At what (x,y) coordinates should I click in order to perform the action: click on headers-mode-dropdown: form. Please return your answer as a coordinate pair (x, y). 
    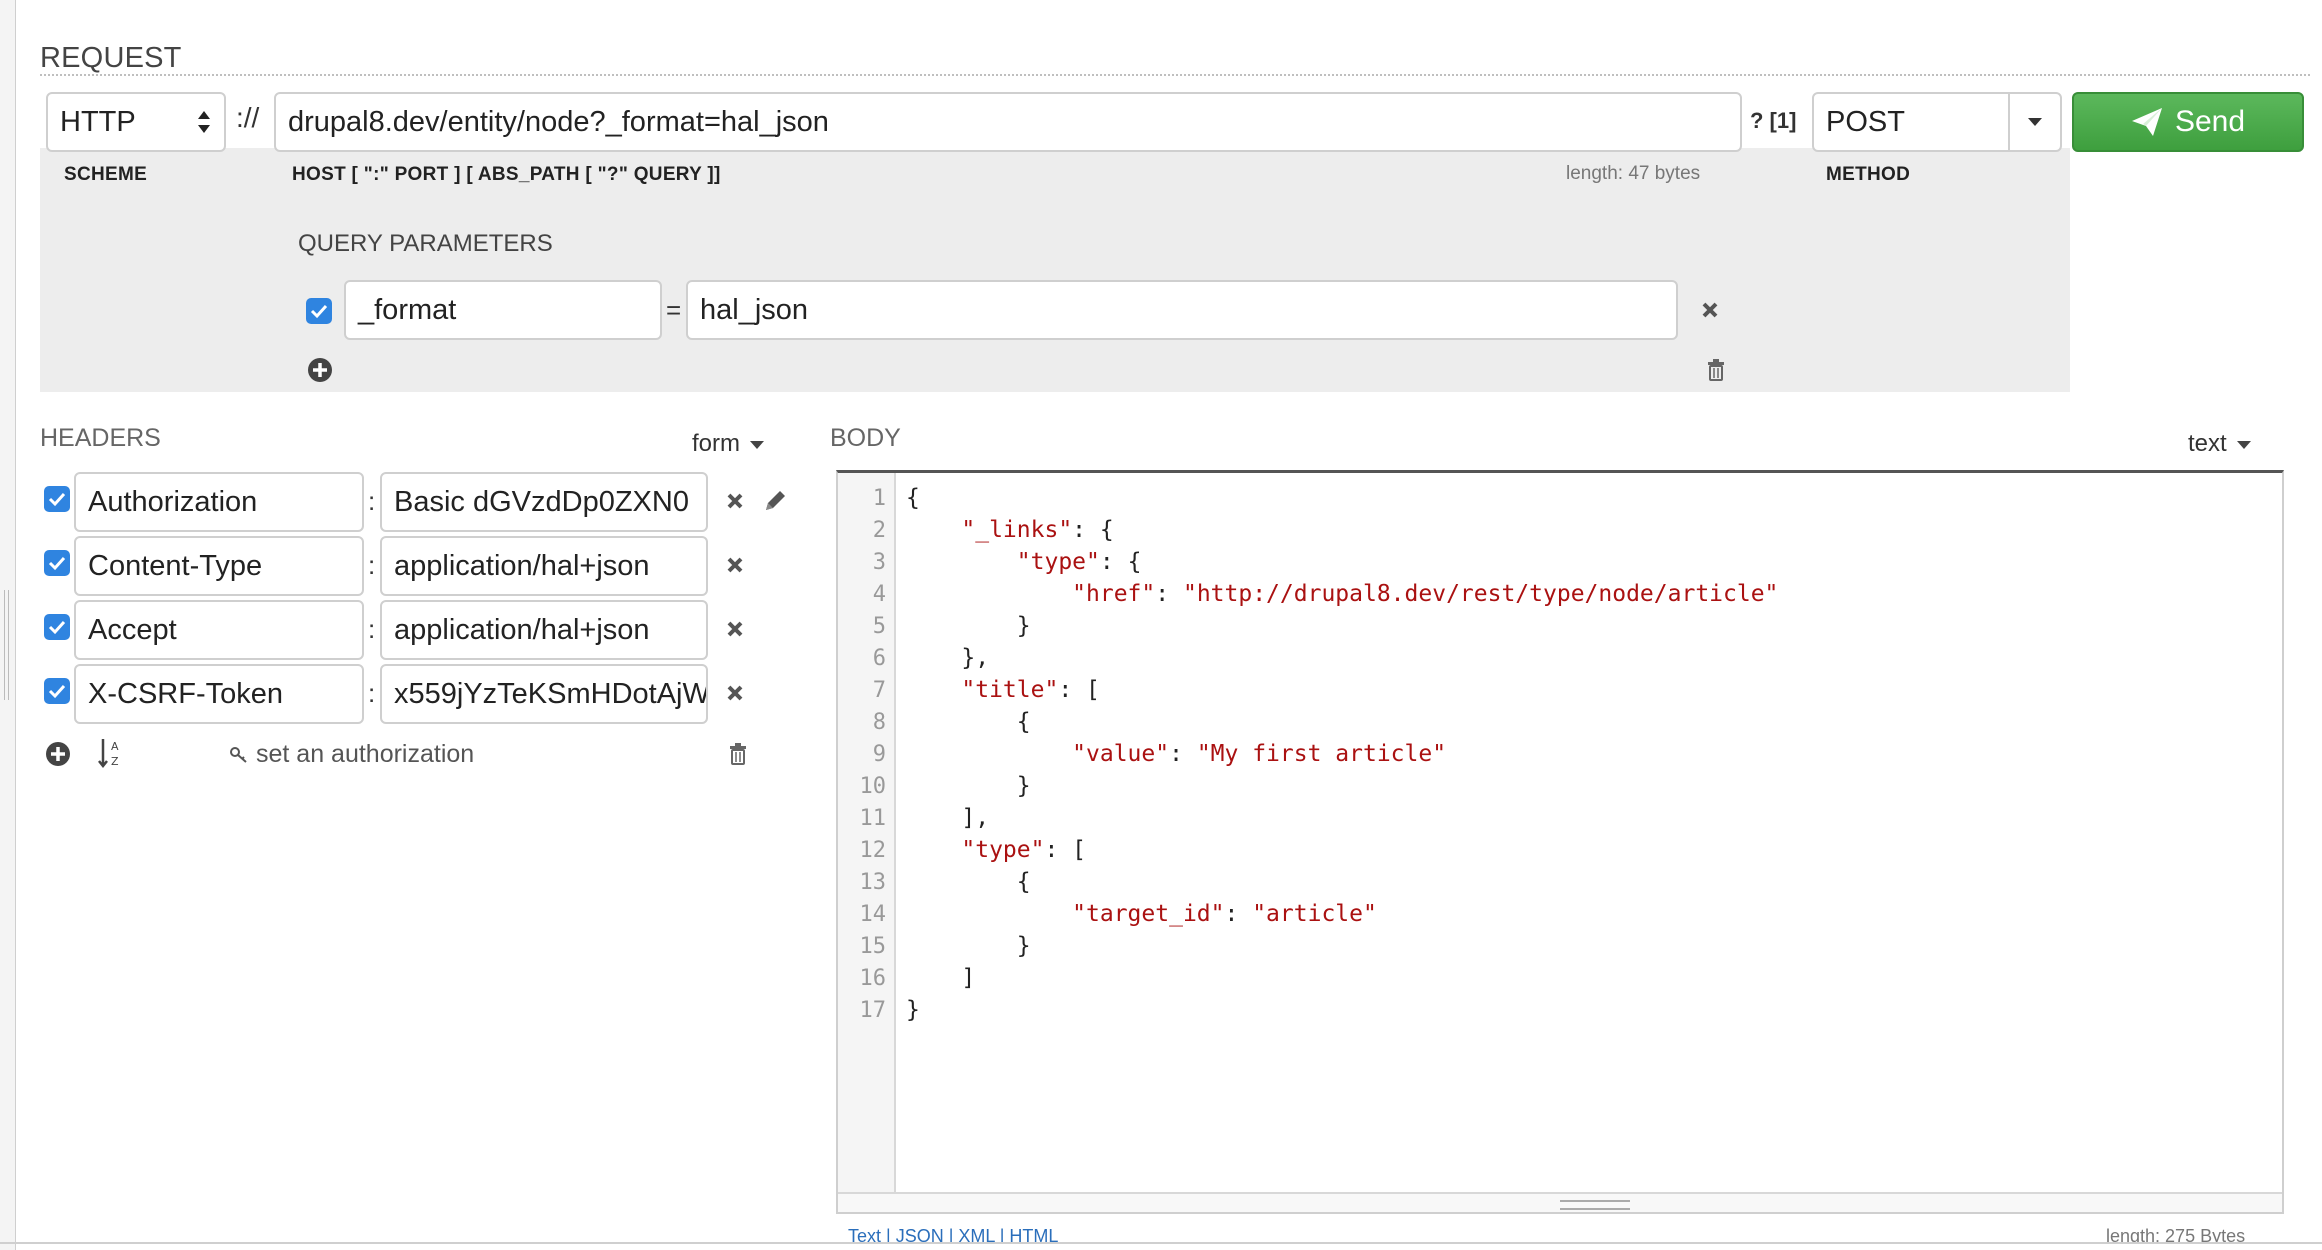
    Looking at the image, I should click on (728, 444).